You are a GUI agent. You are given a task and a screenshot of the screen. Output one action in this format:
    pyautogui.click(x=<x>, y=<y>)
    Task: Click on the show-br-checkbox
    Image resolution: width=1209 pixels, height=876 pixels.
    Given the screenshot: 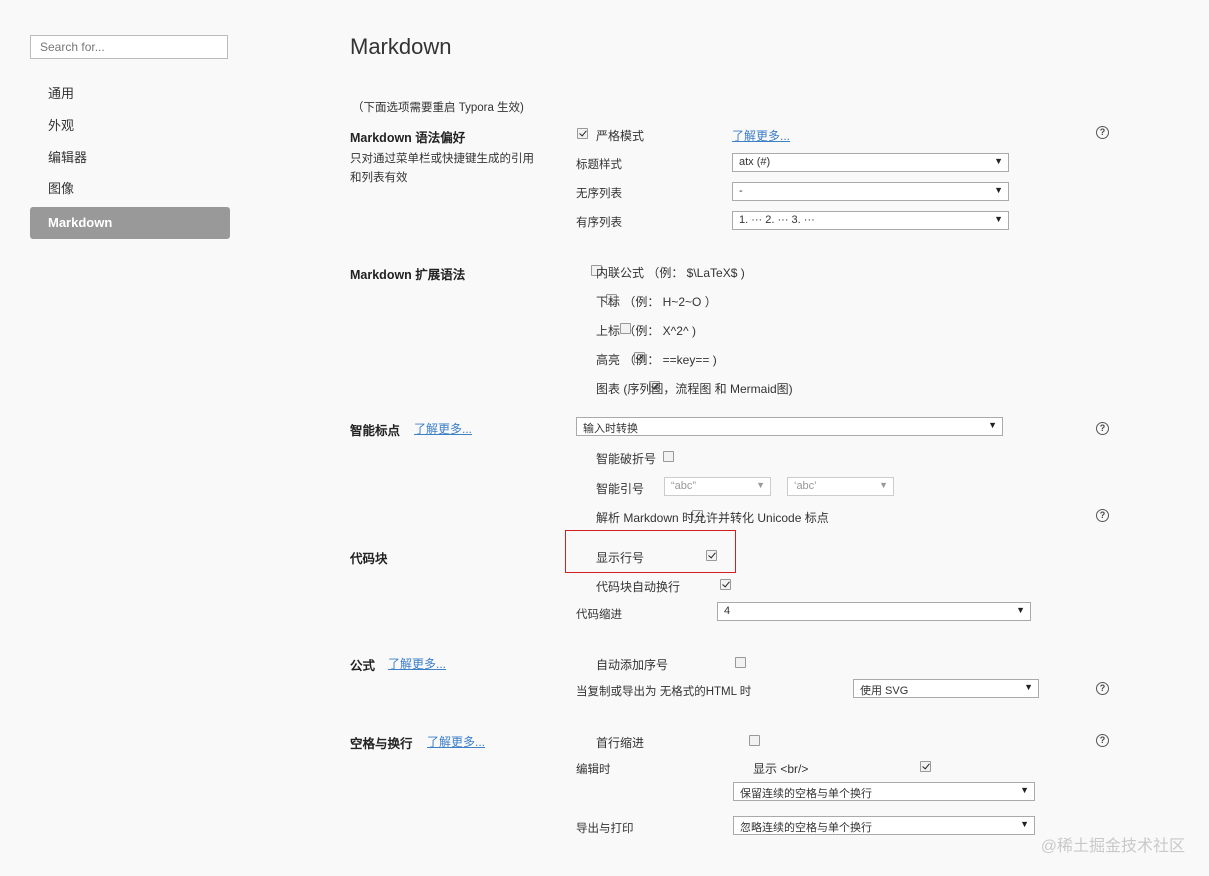 What is the action you would take?
    pyautogui.click(x=926, y=766)
    